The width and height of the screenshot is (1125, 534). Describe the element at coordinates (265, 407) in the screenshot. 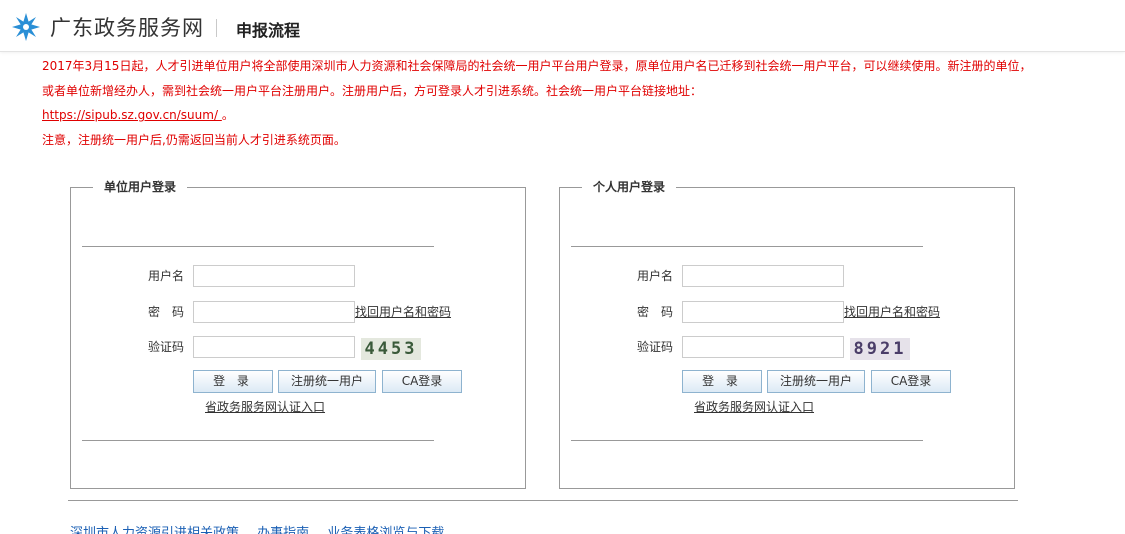

I see `unit-gov-auth-link: 省政务服务网认证入口` at that location.